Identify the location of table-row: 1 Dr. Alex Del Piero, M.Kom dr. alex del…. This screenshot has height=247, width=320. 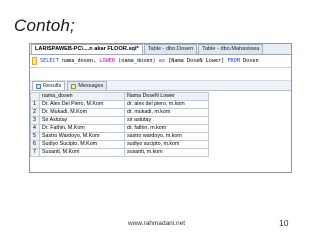
(119, 104).